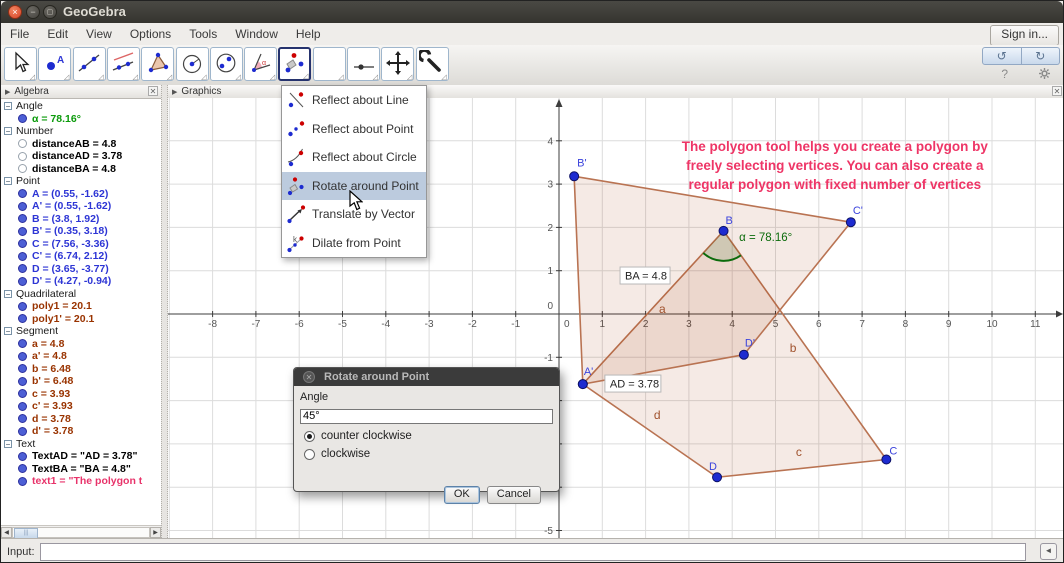 This screenshot has width=1064, height=563. I want to click on algebra-item: distanceAD = 3.78, so click(81, 156).